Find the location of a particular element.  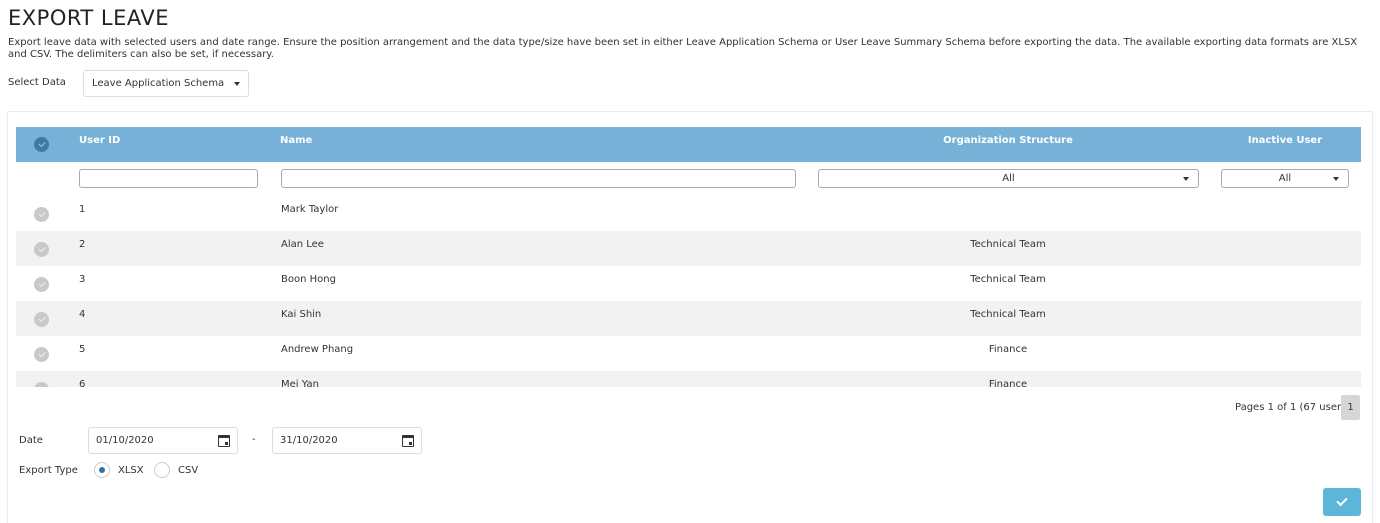

date-label: Date is located at coordinates (31, 440).